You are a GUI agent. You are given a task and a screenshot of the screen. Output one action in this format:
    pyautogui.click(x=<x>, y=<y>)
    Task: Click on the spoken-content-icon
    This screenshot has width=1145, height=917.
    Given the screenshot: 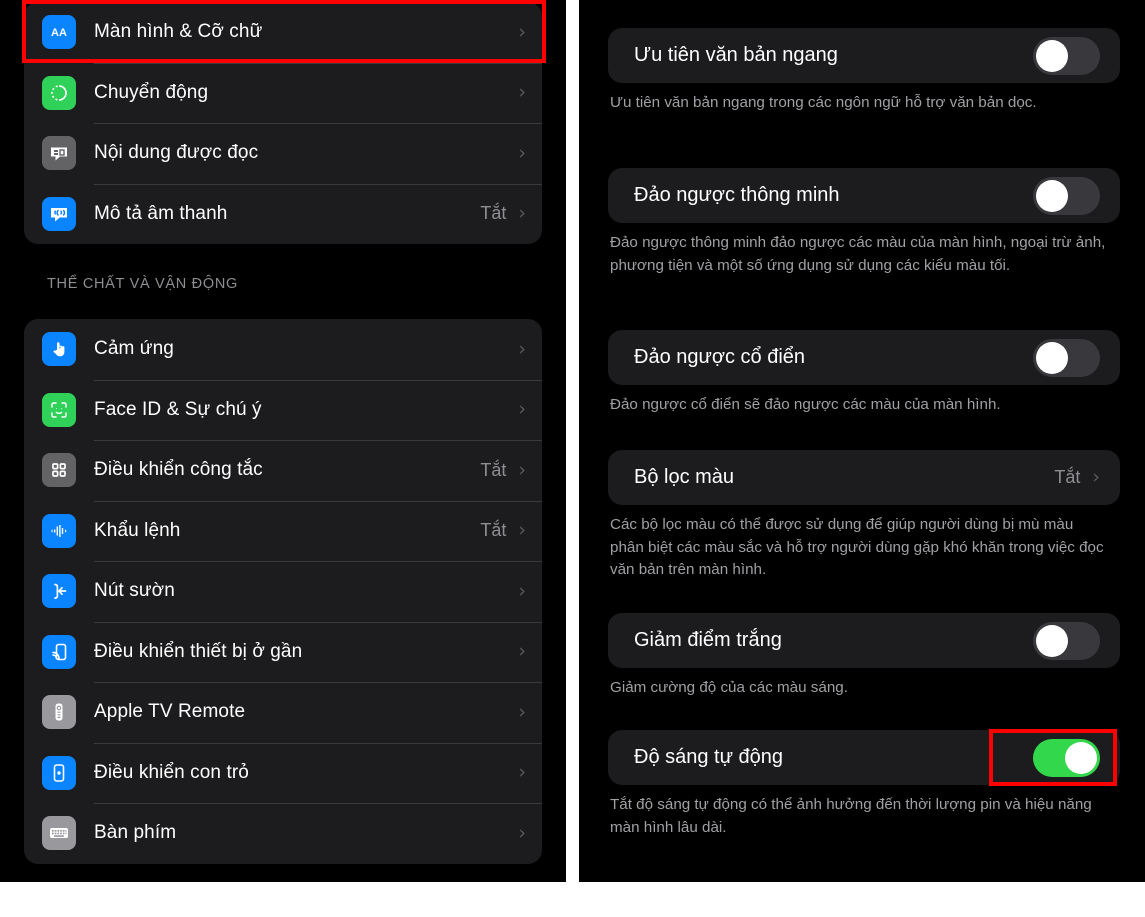 What is the action you would take?
    pyautogui.click(x=59, y=153)
    